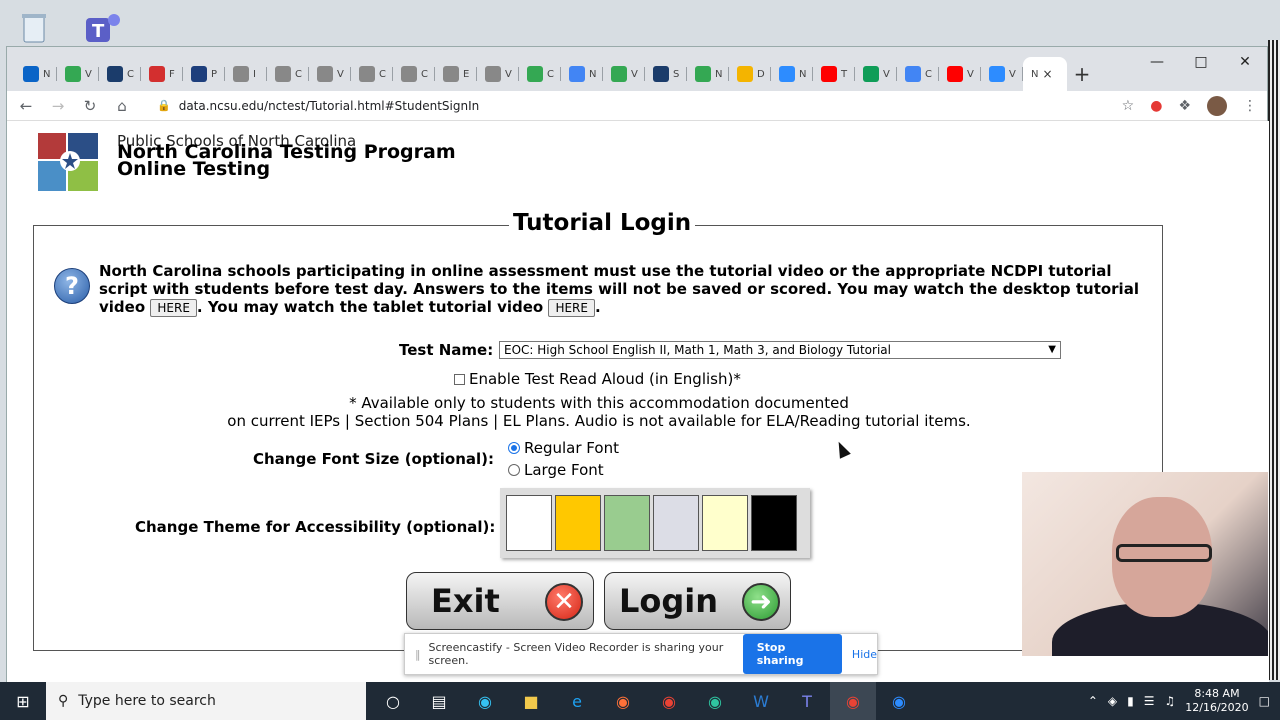 The height and width of the screenshot is (720, 1280). I want to click on stop-sharing-button: Stop sharing, so click(792, 654).